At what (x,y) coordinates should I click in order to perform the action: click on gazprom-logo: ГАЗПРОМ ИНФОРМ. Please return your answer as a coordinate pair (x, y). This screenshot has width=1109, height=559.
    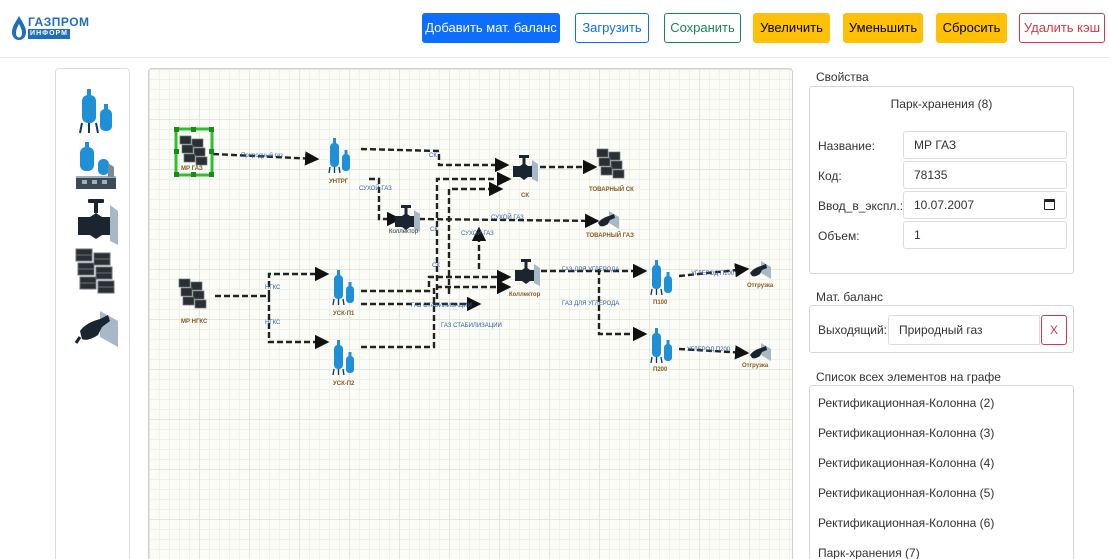
    Looking at the image, I should click on (50, 30).